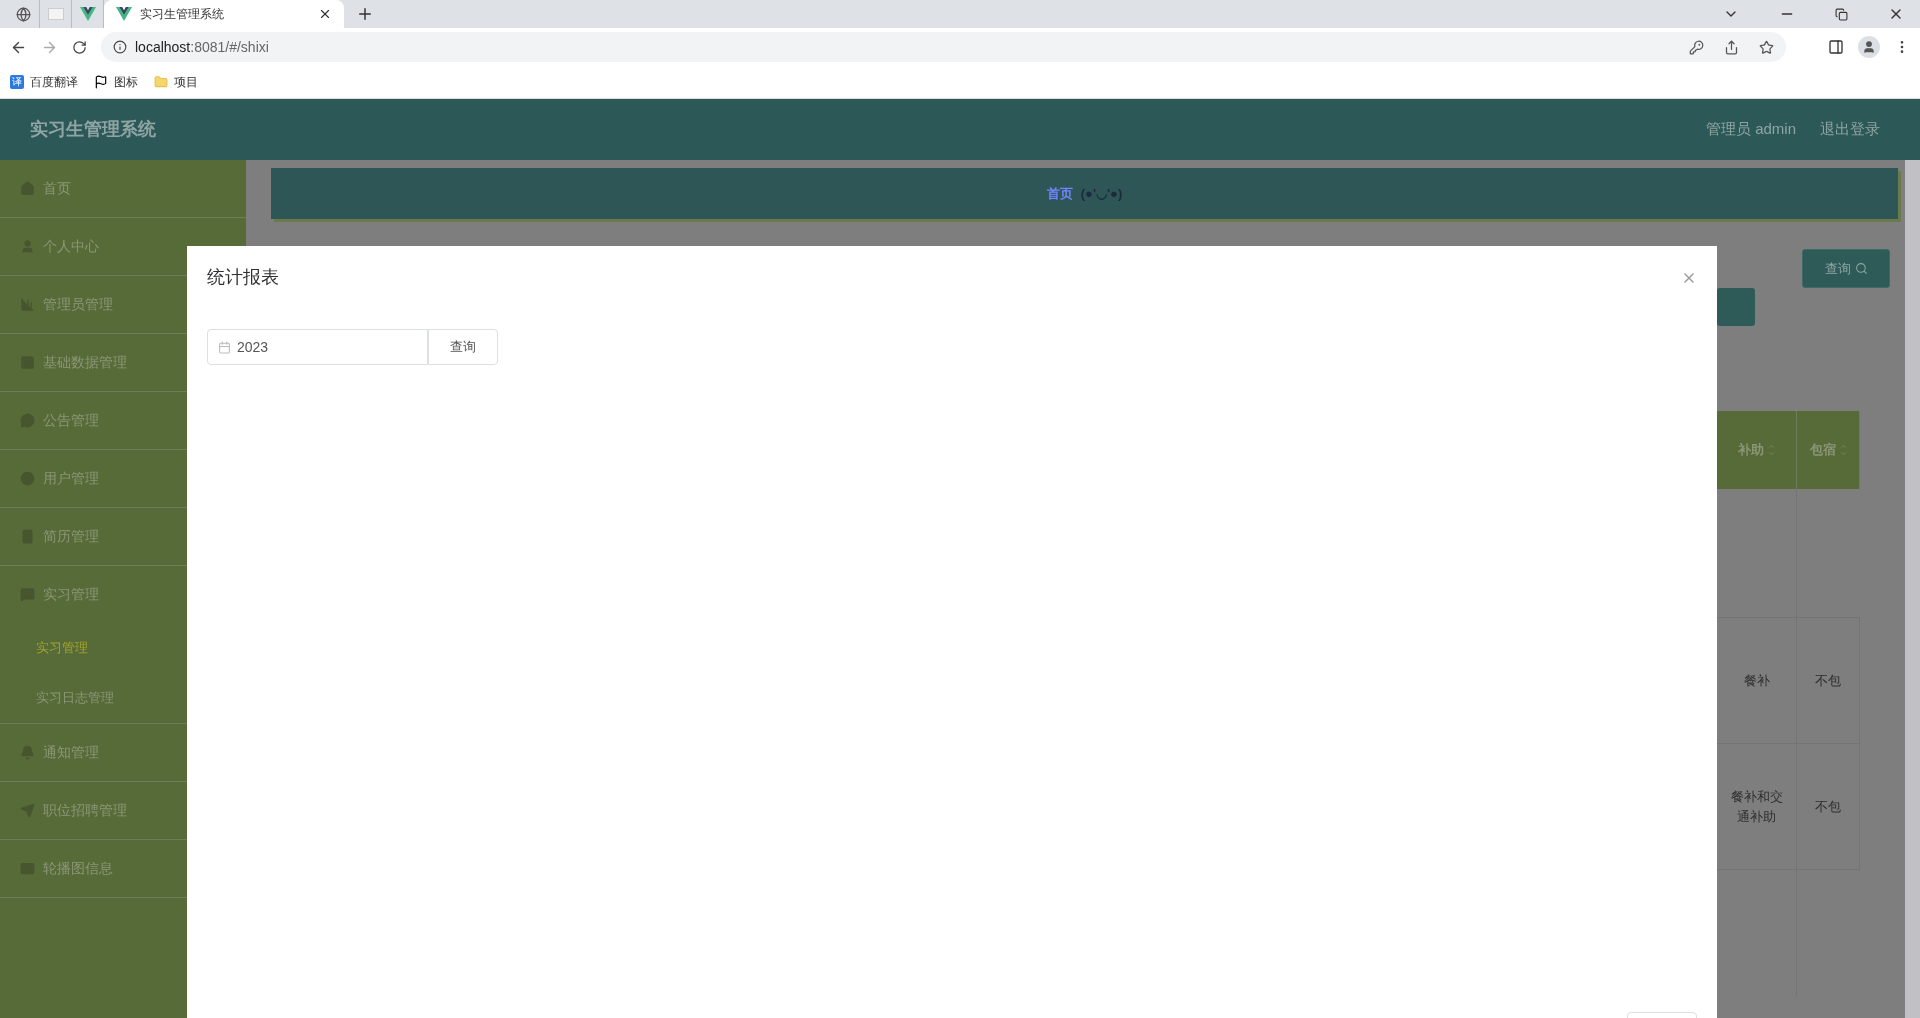  I want to click on browser-tab: 实习生管理系统, so click(224, 14).